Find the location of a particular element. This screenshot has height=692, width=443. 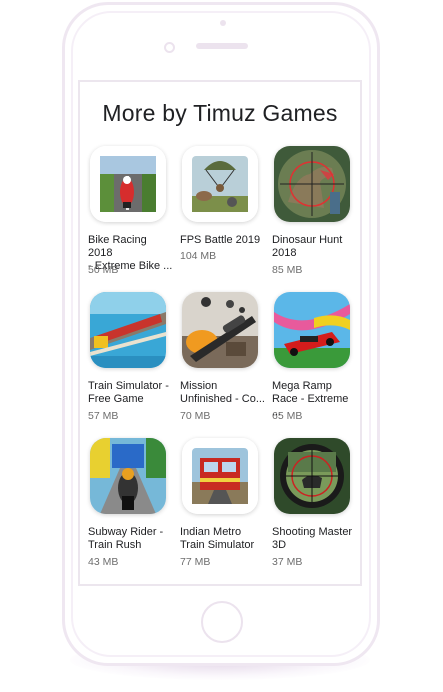

app-name: Indian Metro Train Simulator is located at coordinates (217, 538).